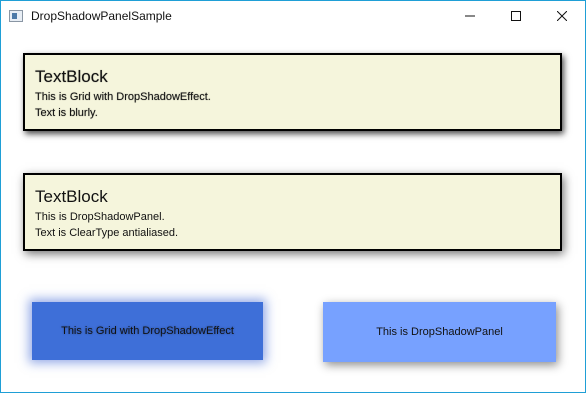 This screenshot has height=393, width=586. I want to click on maximize-button, so click(516, 16).